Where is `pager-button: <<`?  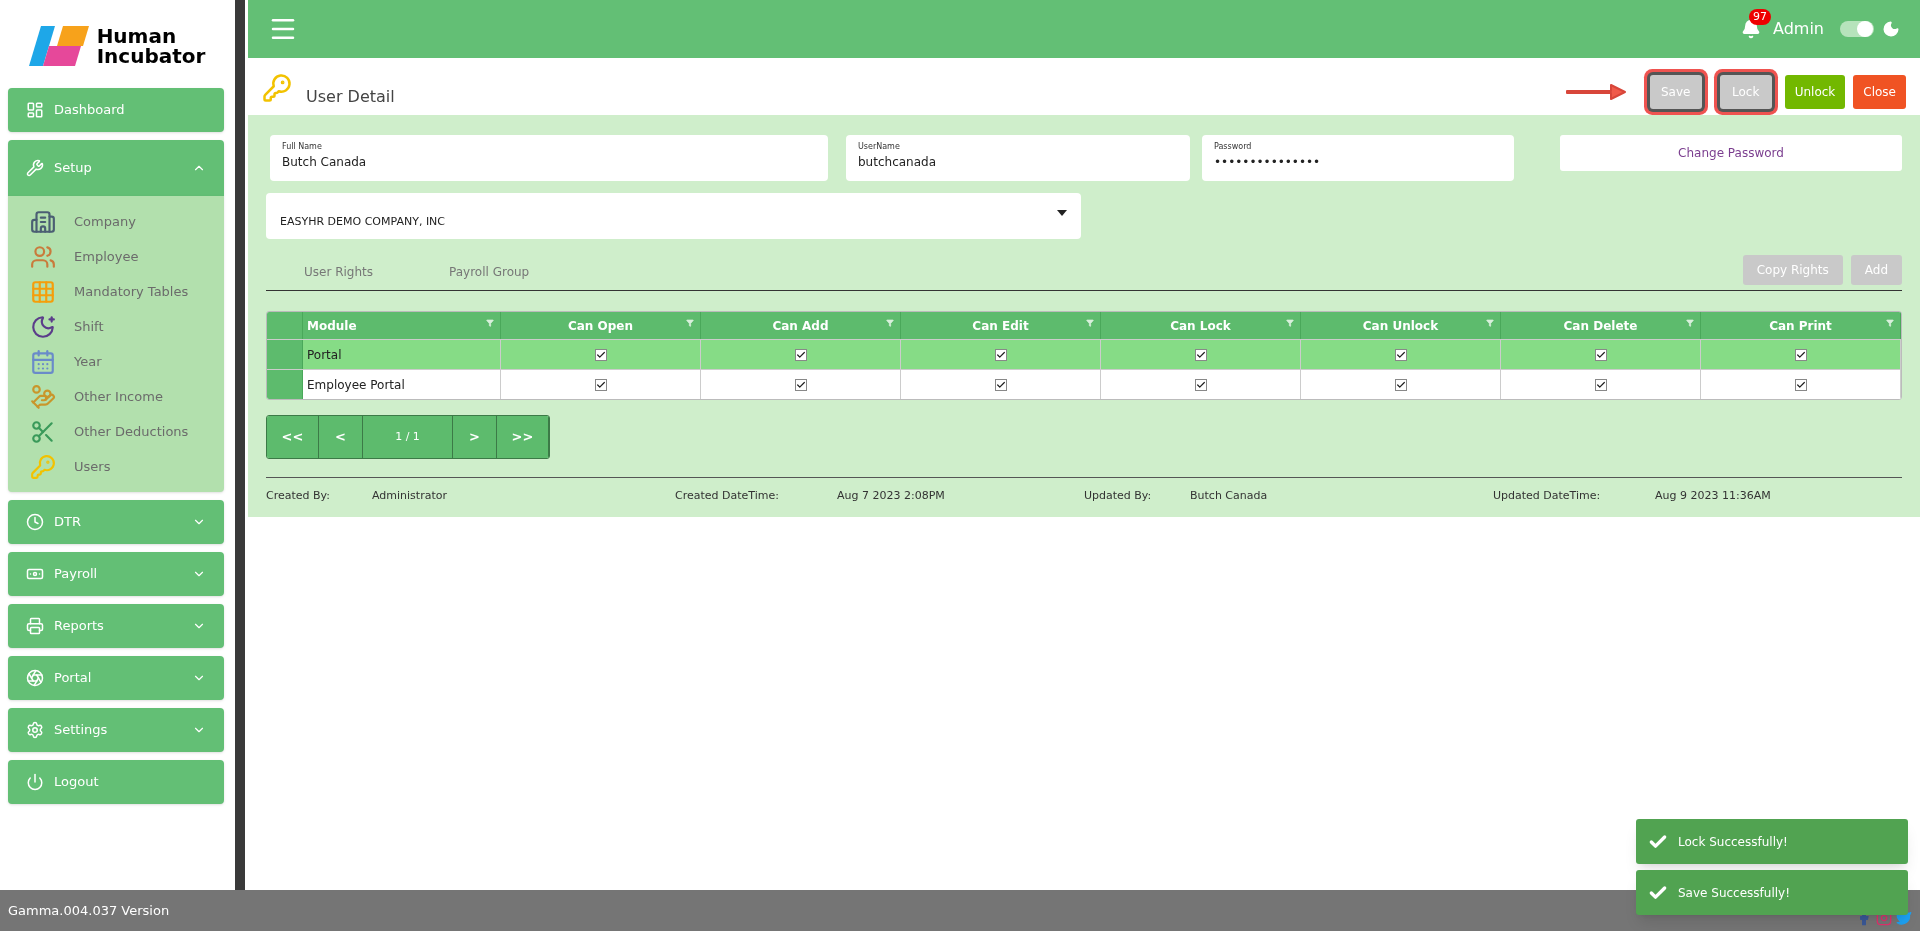 pager-button: << is located at coordinates (293, 437).